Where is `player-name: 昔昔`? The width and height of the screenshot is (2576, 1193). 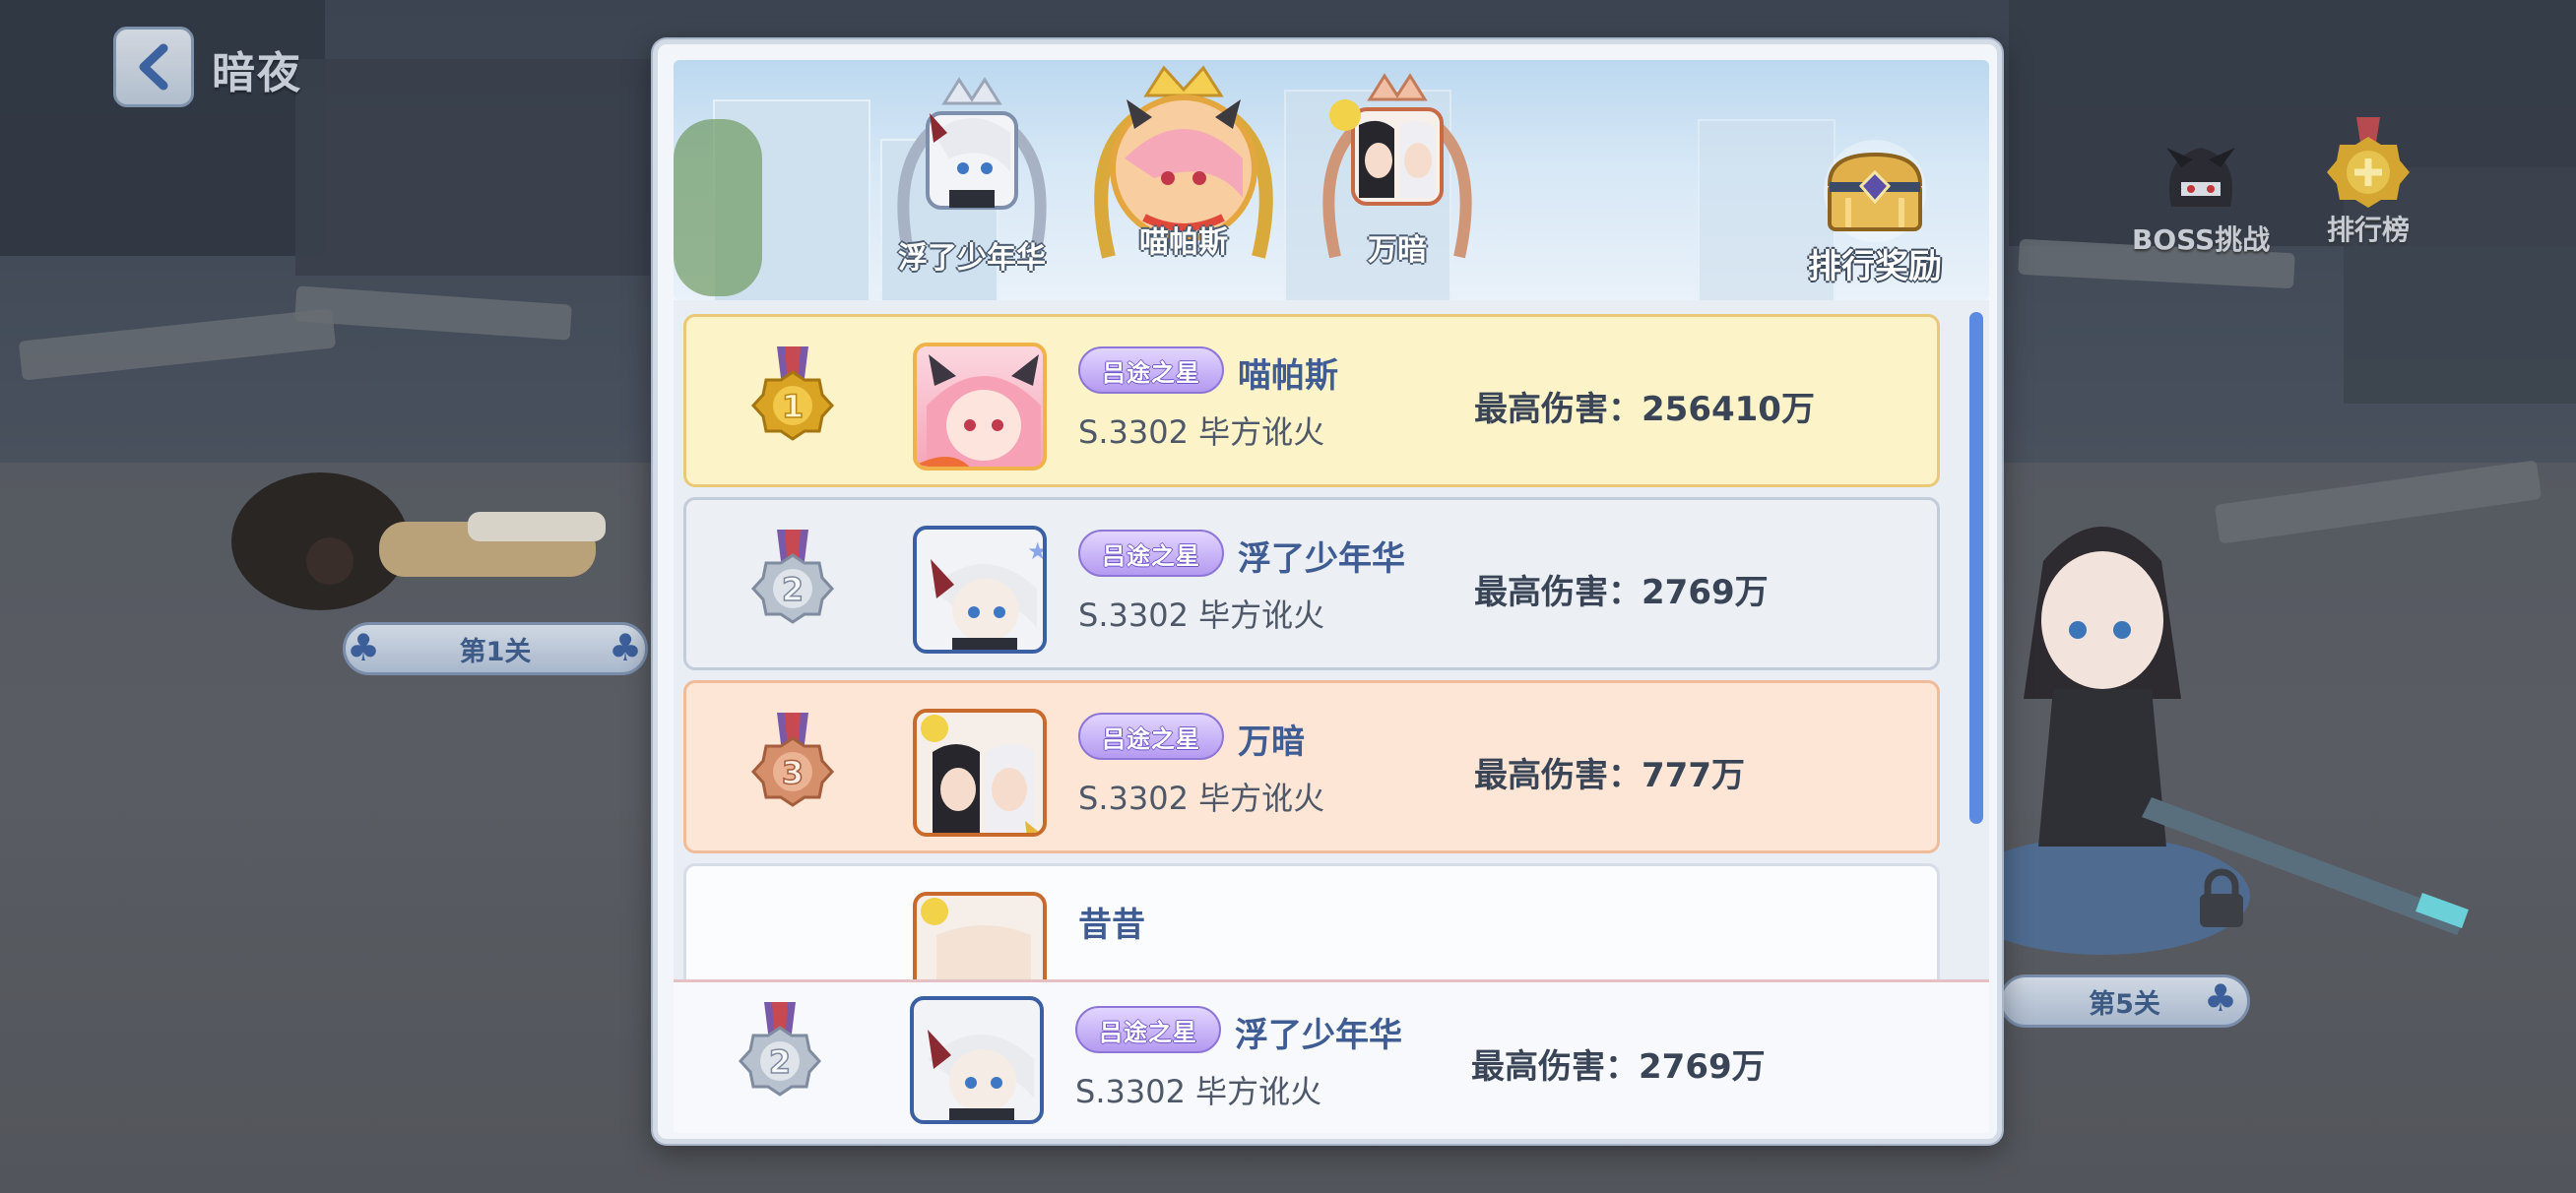
player-name: 昔昔 is located at coordinates (1111, 925).